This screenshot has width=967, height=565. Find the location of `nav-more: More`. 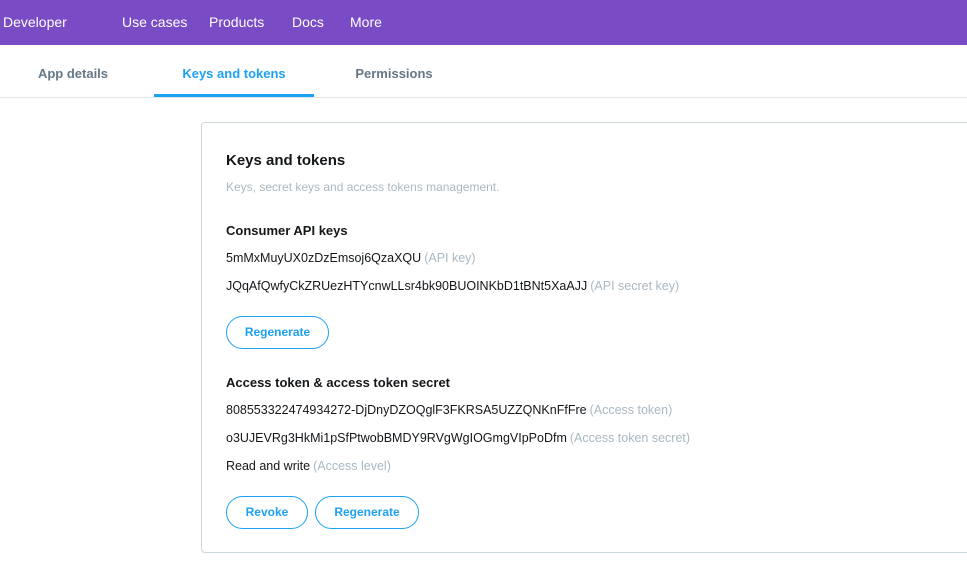

nav-more: More is located at coordinates (366, 22).